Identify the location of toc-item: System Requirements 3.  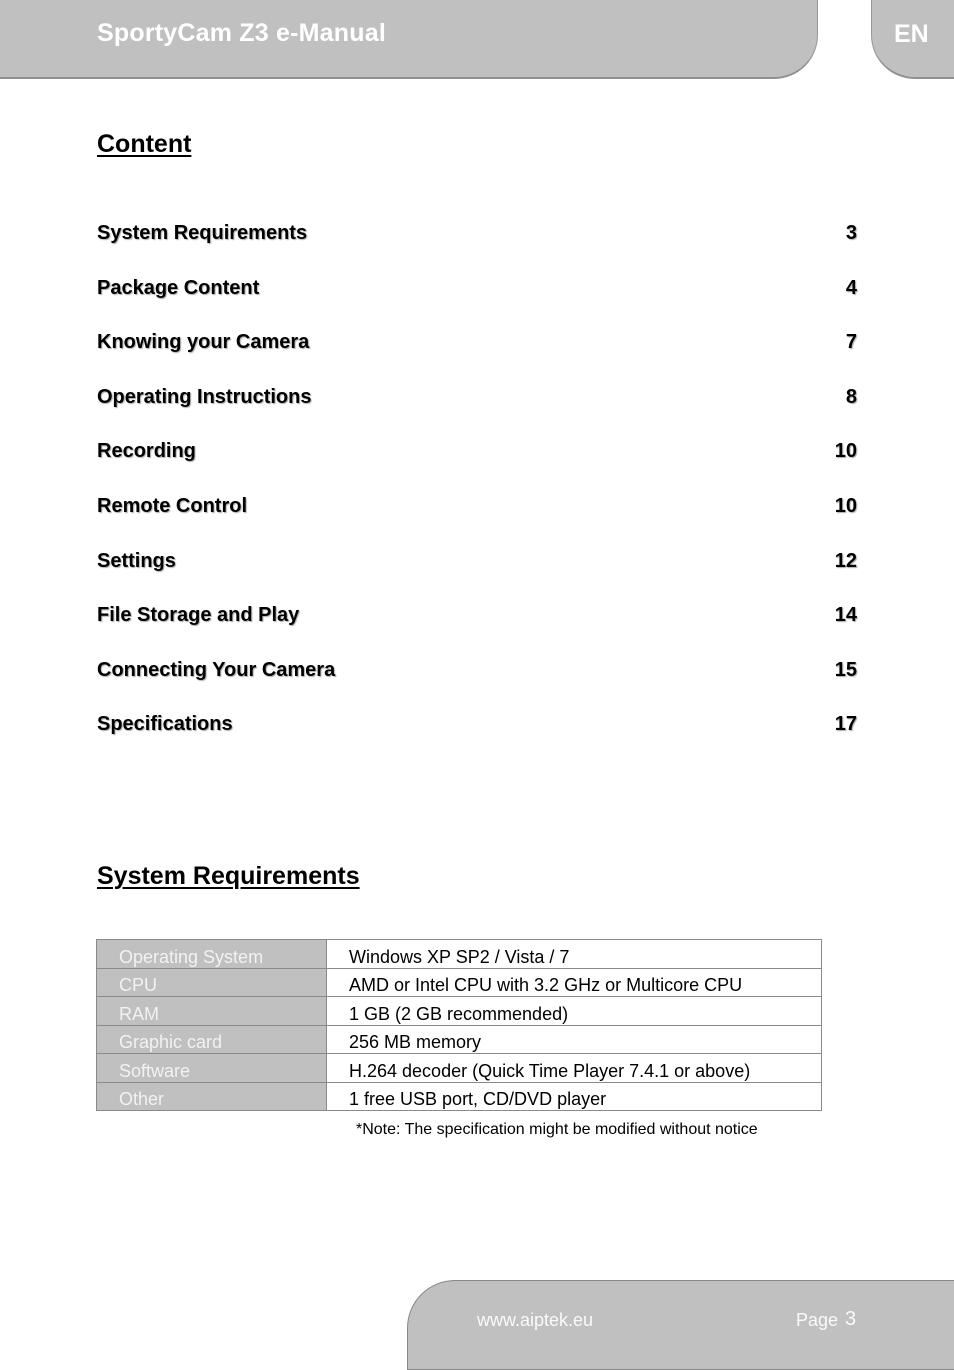
(477, 247).